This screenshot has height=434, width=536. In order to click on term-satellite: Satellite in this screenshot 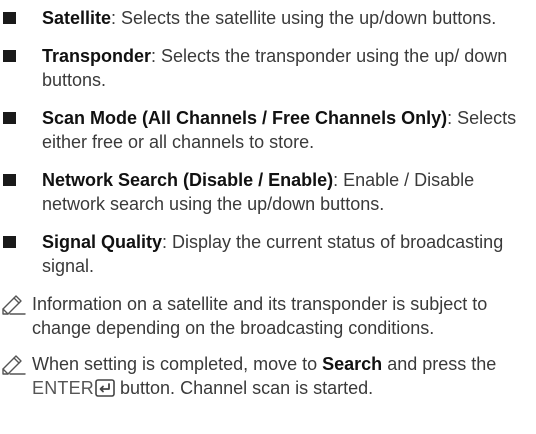, I will do `click(77, 18)`.